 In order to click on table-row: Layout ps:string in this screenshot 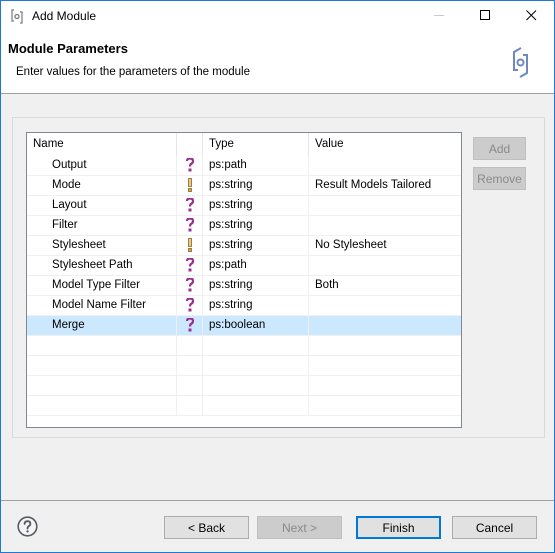, I will do `click(244, 206)`.